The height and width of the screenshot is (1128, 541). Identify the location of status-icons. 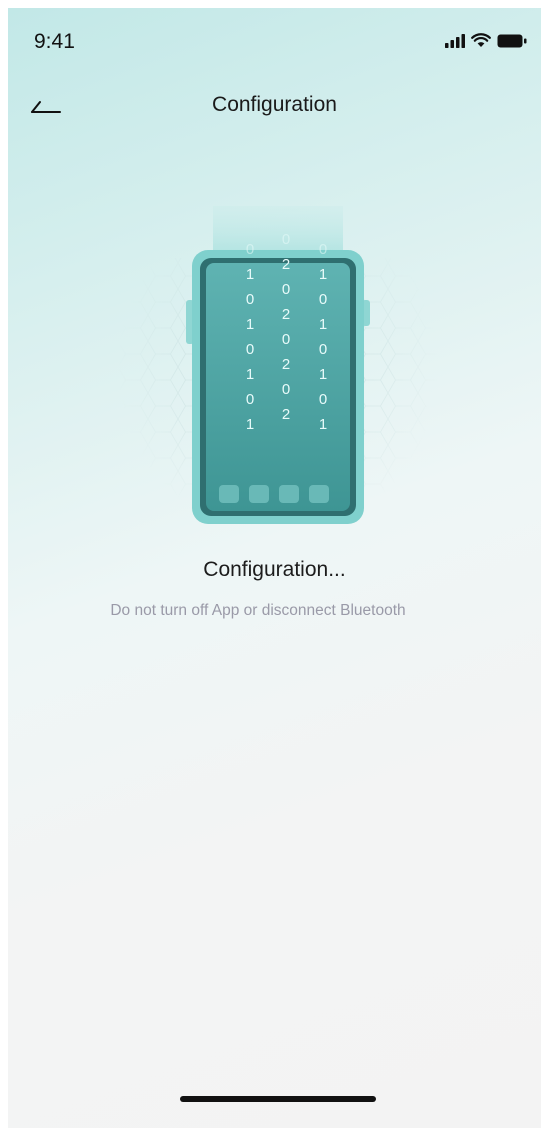
(486, 40).